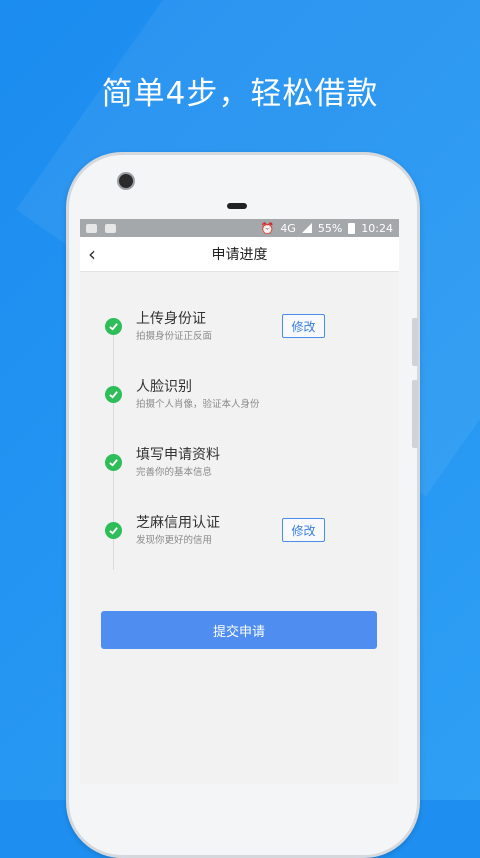  I want to click on step-face-recognition: 人脸识别 拍摄个人肖像，验证本人身份, so click(239, 406).